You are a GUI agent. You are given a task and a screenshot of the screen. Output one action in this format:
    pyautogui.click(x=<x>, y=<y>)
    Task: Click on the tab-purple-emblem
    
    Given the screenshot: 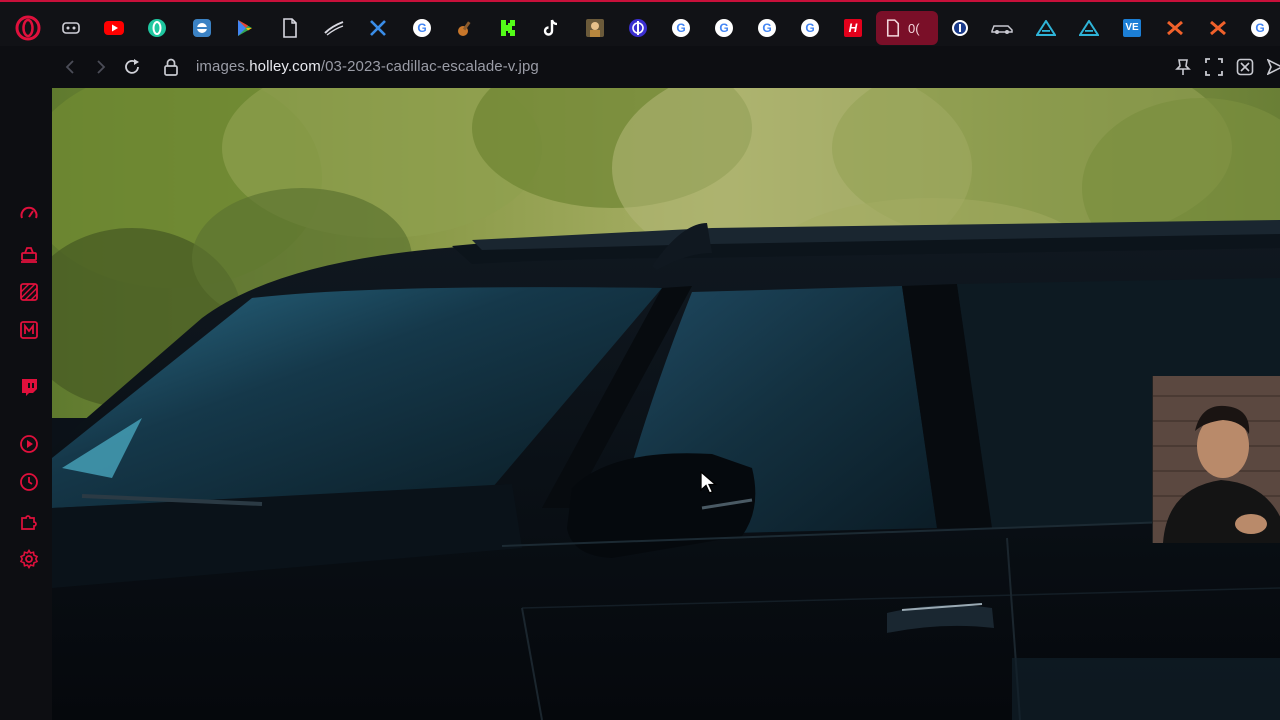 What is the action you would take?
    pyautogui.click(x=638, y=28)
    